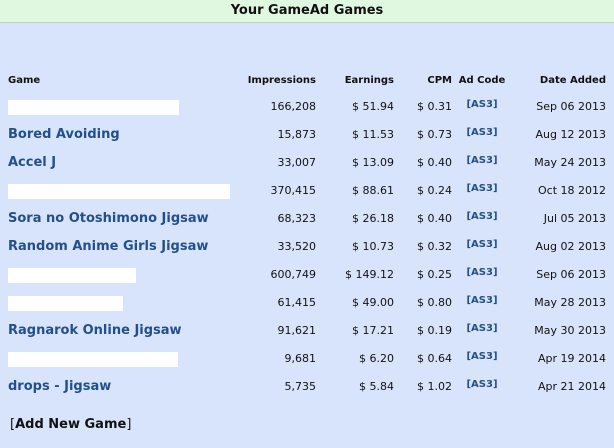  Describe the element at coordinates (434, 386) in the screenshot. I see `cpm-cell: $ 1.02` at that location.